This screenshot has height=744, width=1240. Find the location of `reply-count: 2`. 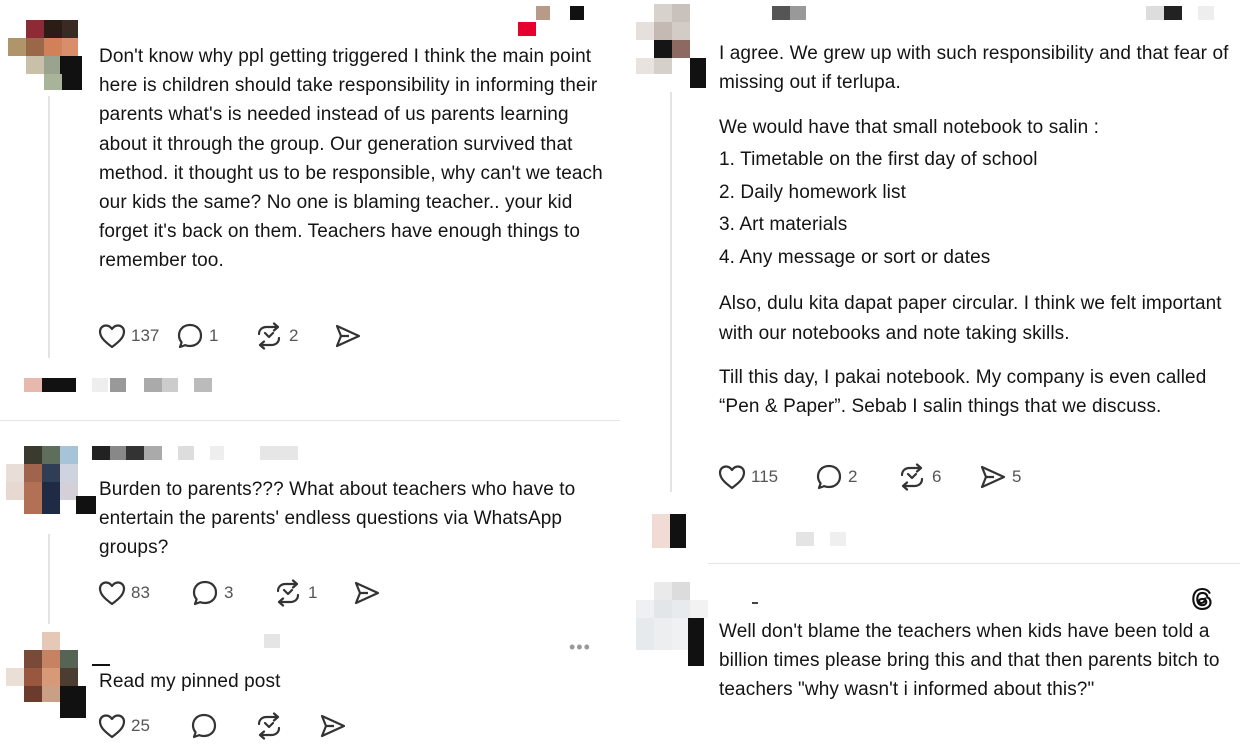

reply-count: 2 is located at coordinates (853, 476).